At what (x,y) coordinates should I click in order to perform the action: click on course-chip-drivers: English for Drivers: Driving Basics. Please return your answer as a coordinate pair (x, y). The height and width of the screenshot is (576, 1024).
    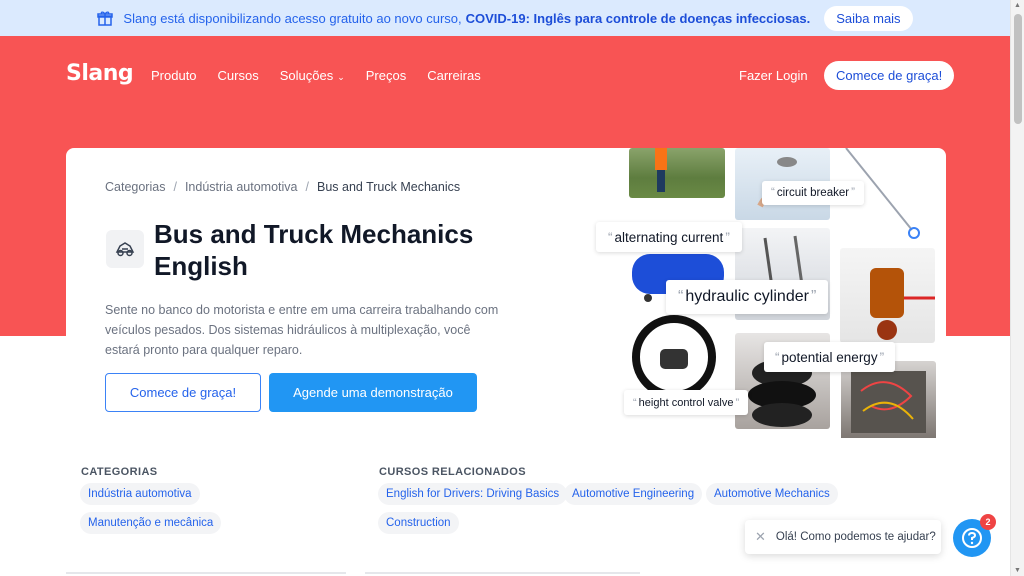
    Looking at the image, I should click on (473, 494).